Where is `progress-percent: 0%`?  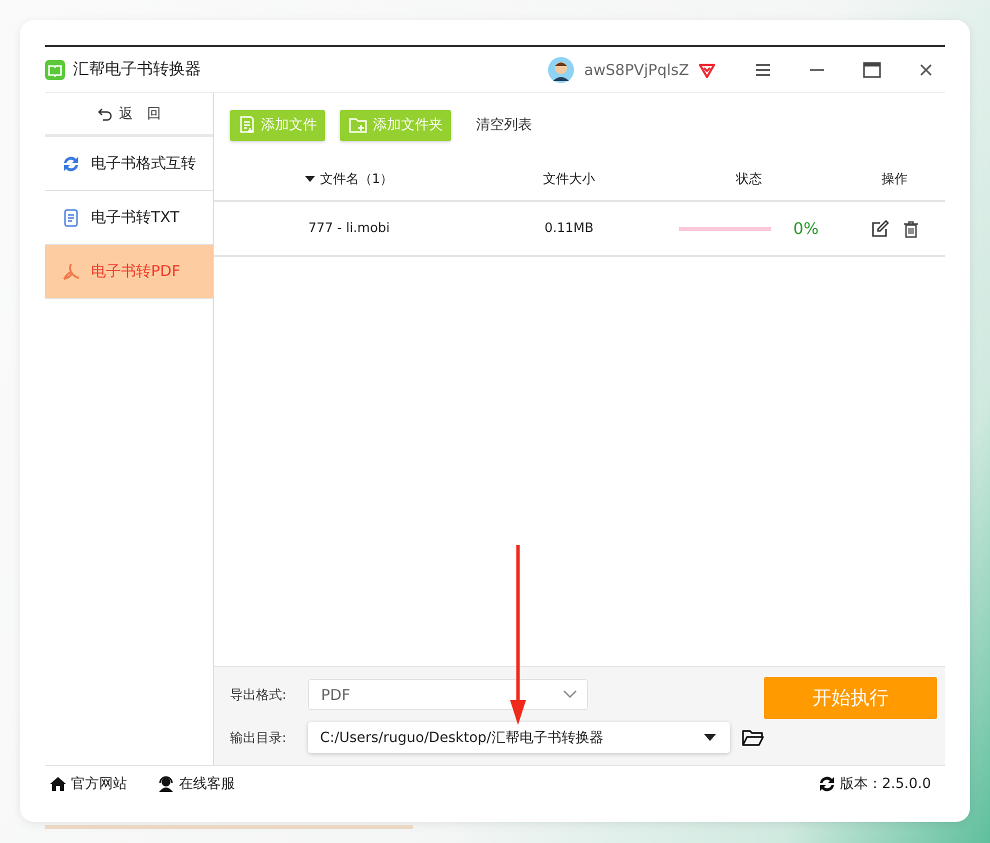 progress-percent: 0% is located at coordinates (806, 228).